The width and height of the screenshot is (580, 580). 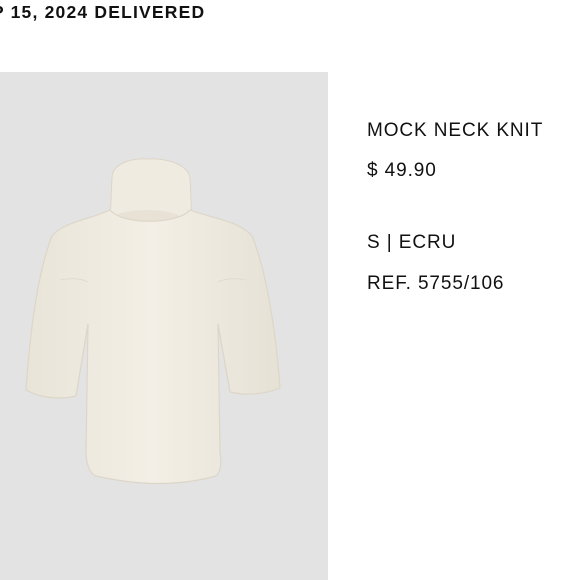 What do you see at coordinates (103, 12) in the screenshot?
I see `order-status-text: P 15, 2024 DELIVERED` at bounding box center [103, 12].